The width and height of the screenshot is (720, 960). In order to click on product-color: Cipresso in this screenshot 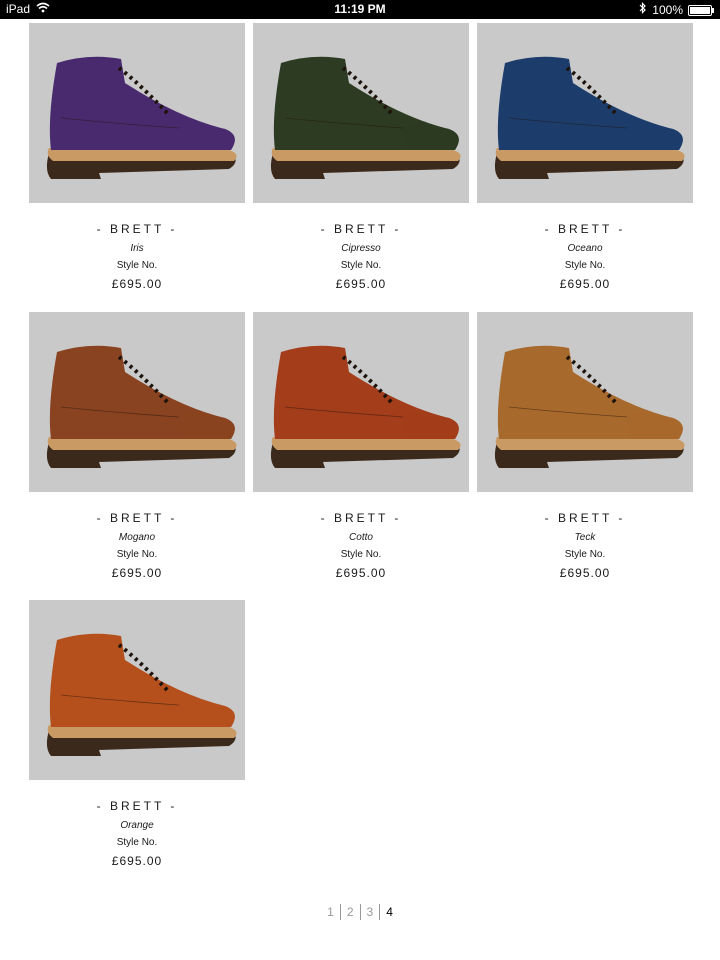, I will do `click(361, 248)`.